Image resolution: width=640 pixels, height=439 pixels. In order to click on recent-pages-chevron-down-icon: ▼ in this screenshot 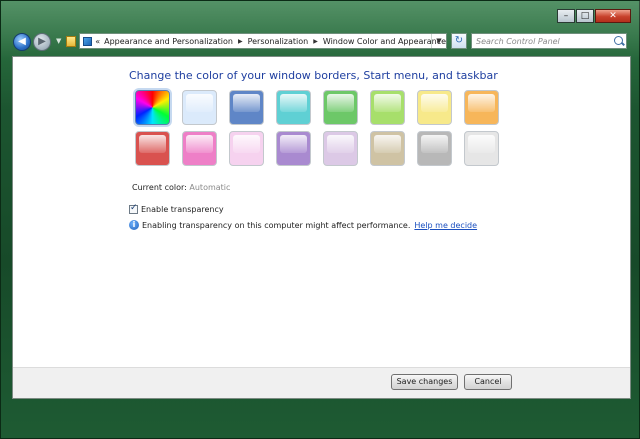, I will do `click(58, 41)`.